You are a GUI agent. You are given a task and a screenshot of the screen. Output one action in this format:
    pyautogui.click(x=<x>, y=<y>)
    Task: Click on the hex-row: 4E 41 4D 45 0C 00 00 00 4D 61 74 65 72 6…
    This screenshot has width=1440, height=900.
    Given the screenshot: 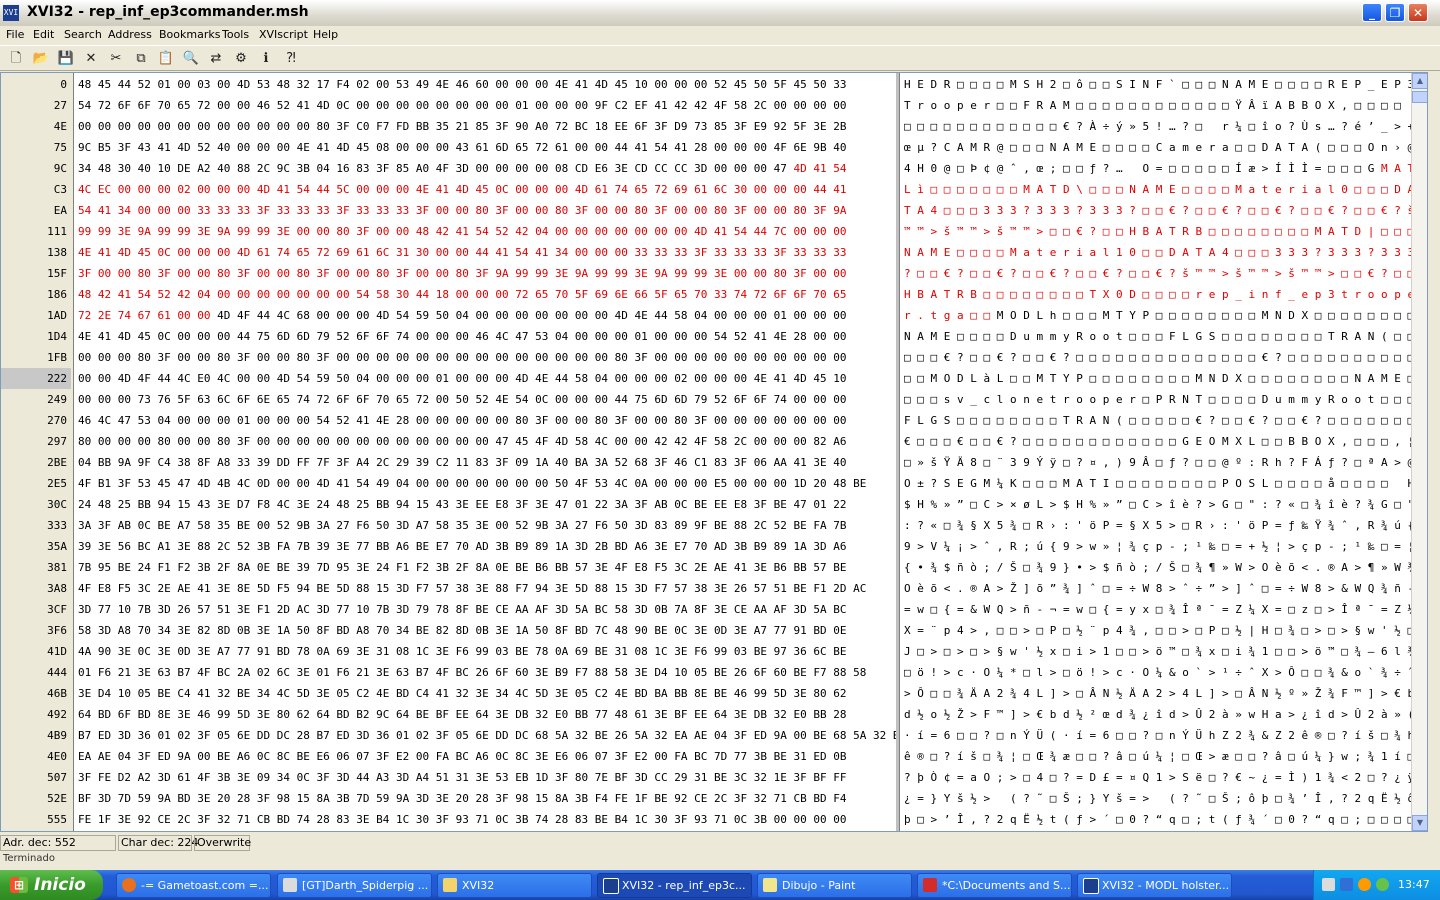 What is the action you would take?
    pyautogui.click(x=486, y=252)
    